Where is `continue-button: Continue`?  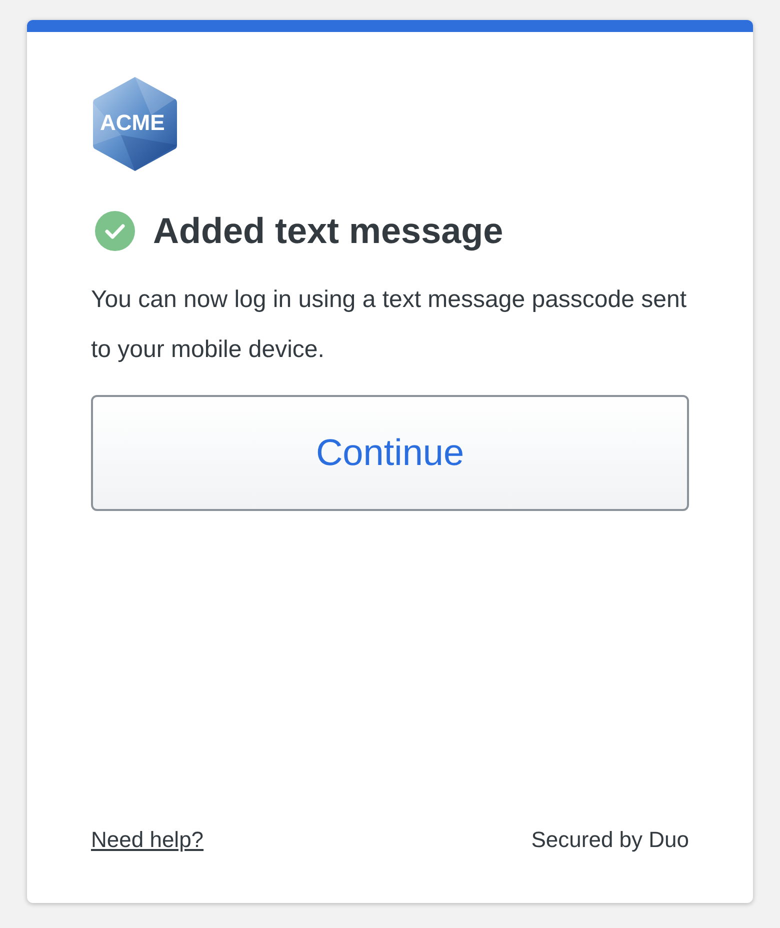
continue-button: Continue is located at coordinates (390, 453).